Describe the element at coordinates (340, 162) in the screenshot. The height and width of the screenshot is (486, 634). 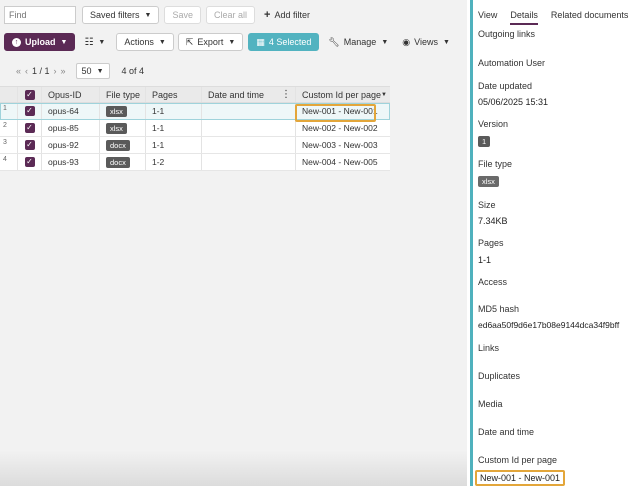
I see `custom-id-cell: New-004 - New-005` at that location.